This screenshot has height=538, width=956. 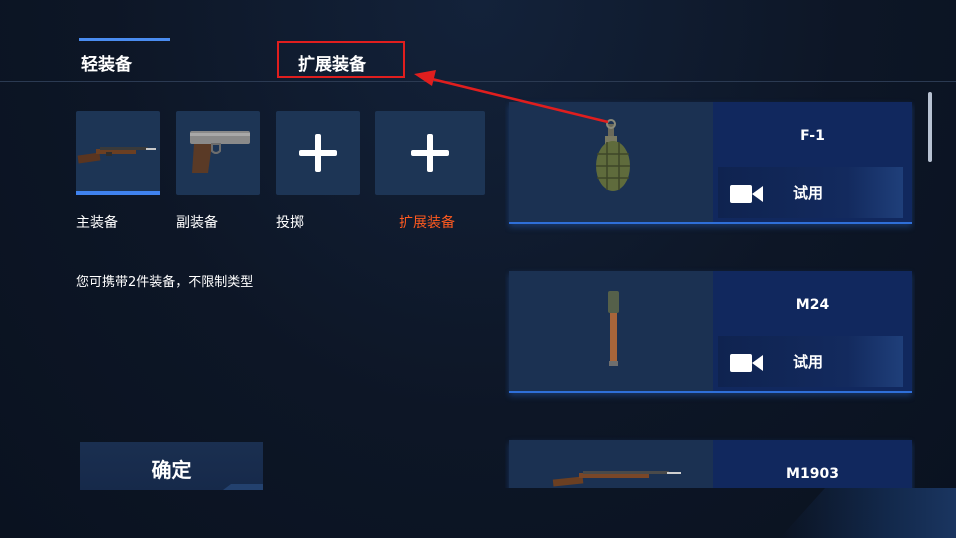 I want to click on equipment-card: M1903, so click(x=710, y=464).